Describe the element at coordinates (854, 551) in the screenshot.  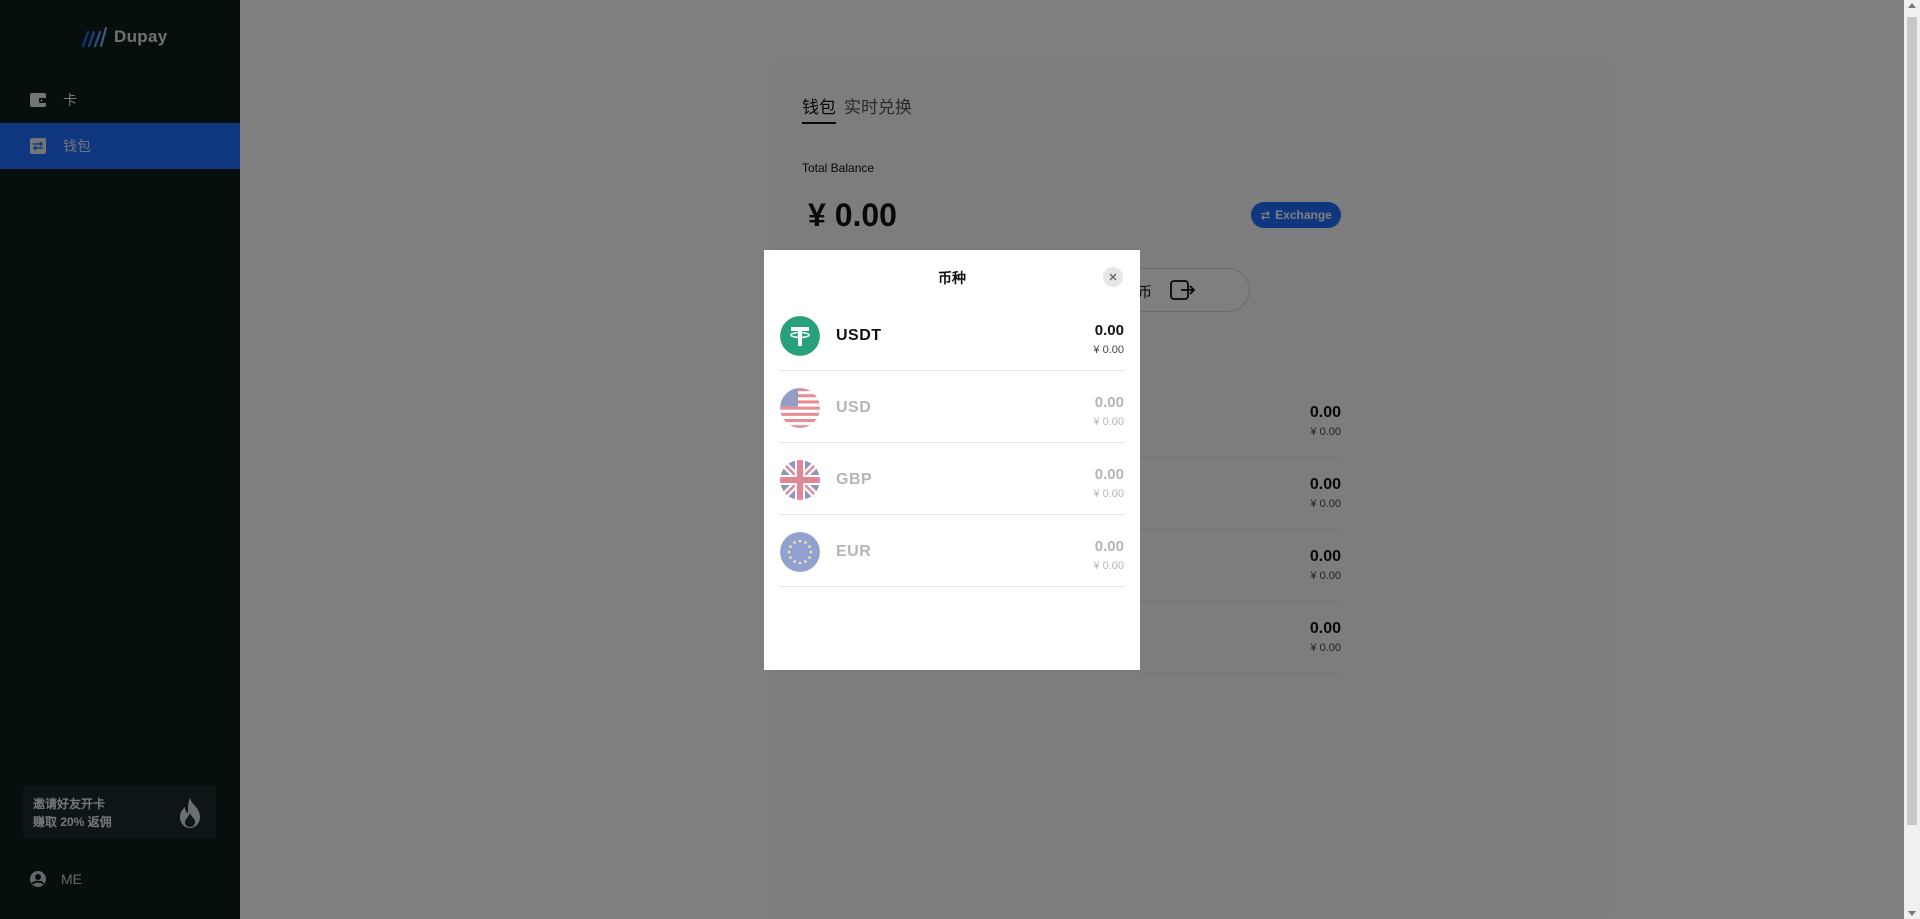
I see `currency-code: EUR` at that location.